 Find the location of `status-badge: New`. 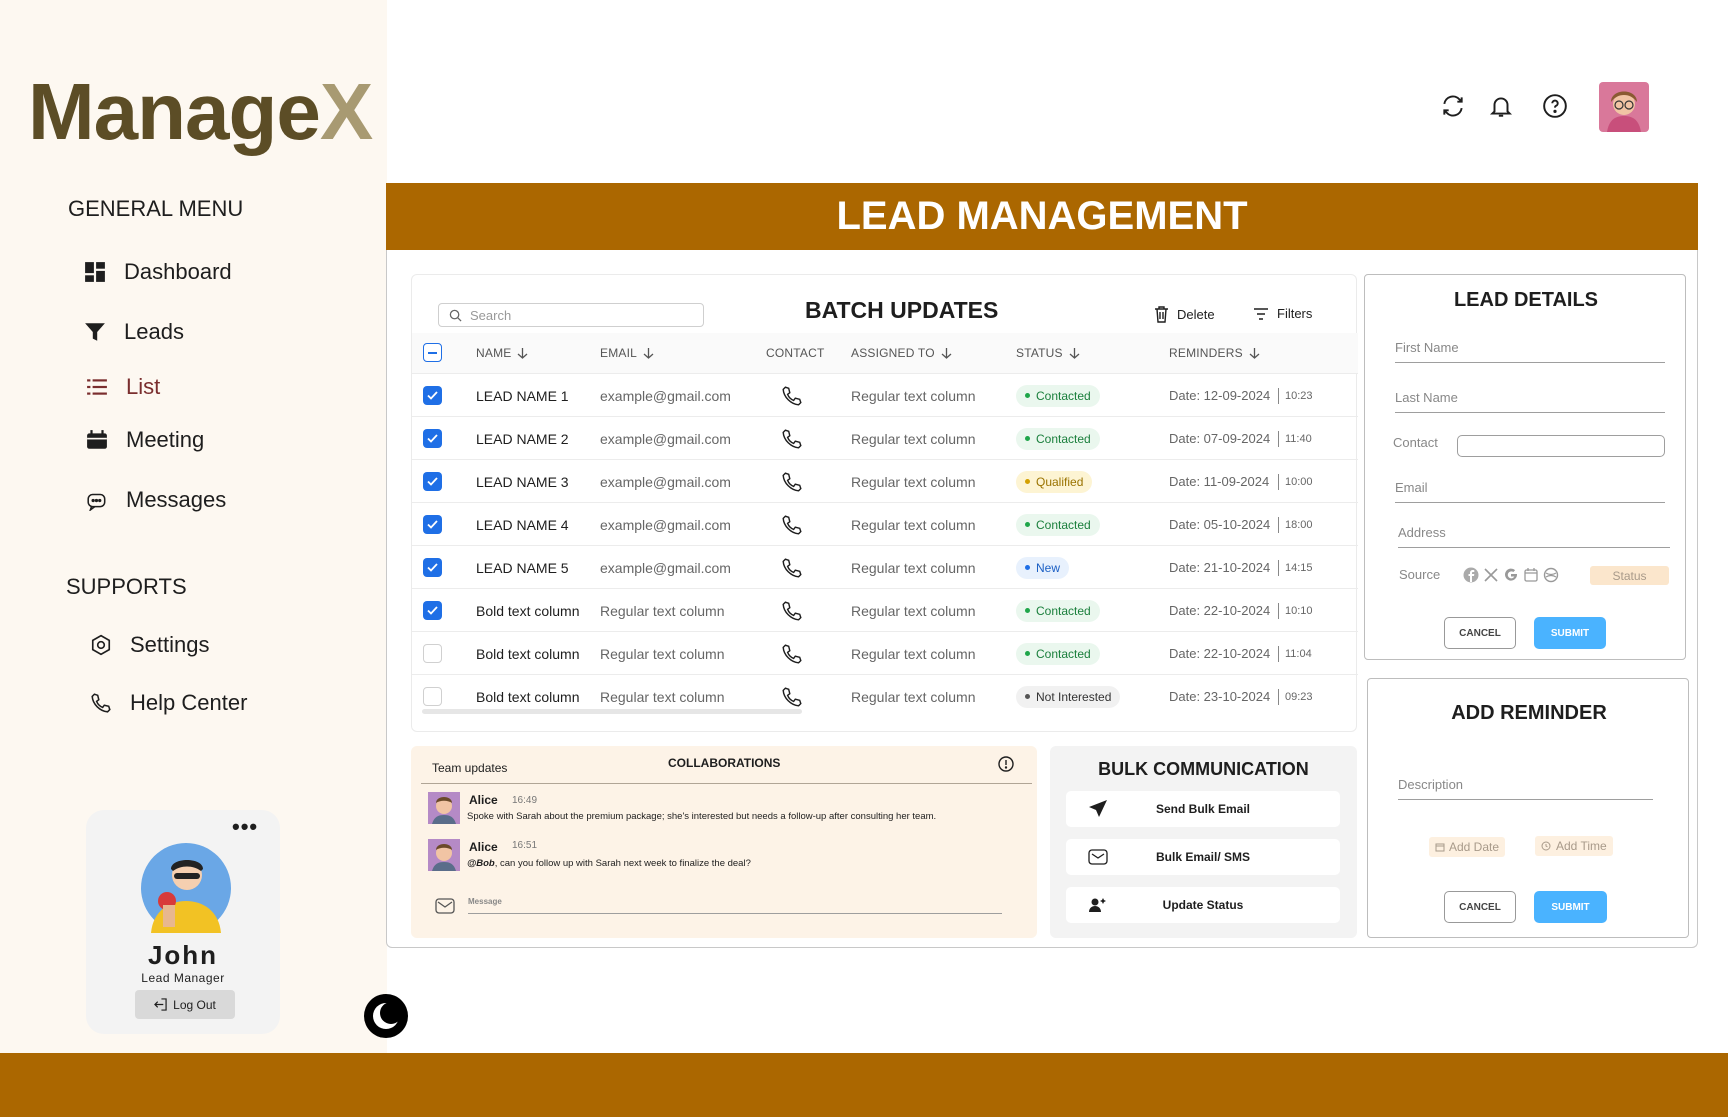

status-badge: New is located at coordinates (1043, 567).